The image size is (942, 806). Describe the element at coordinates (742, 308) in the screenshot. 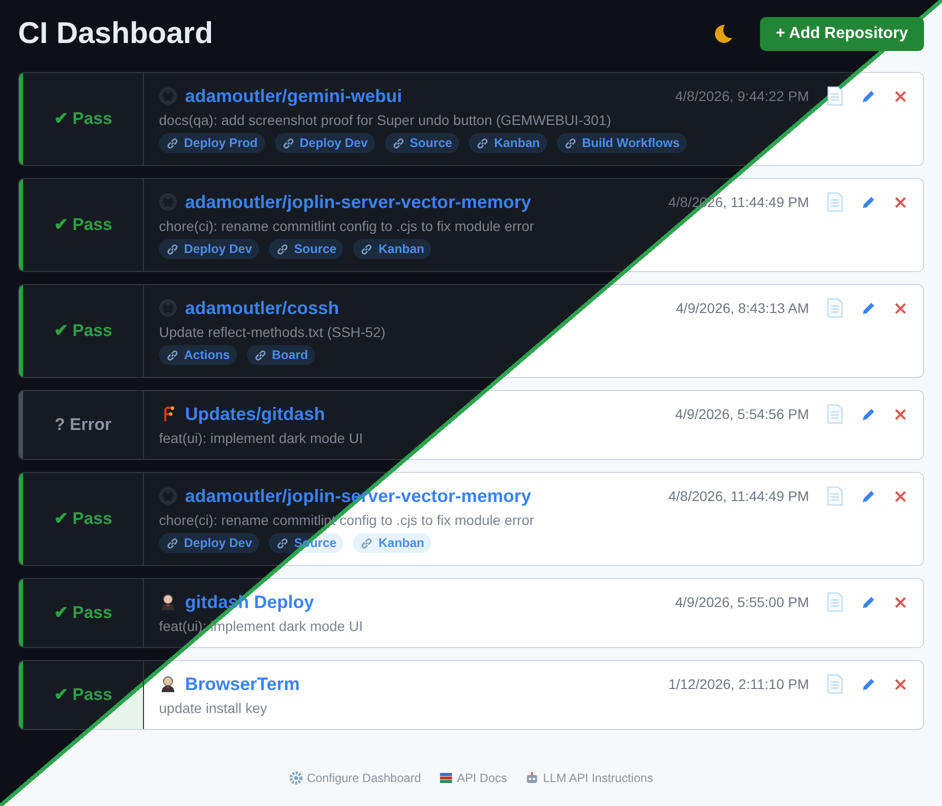

I see `timestamp: 4/9/2026, 8:43:13 AM` at that location.